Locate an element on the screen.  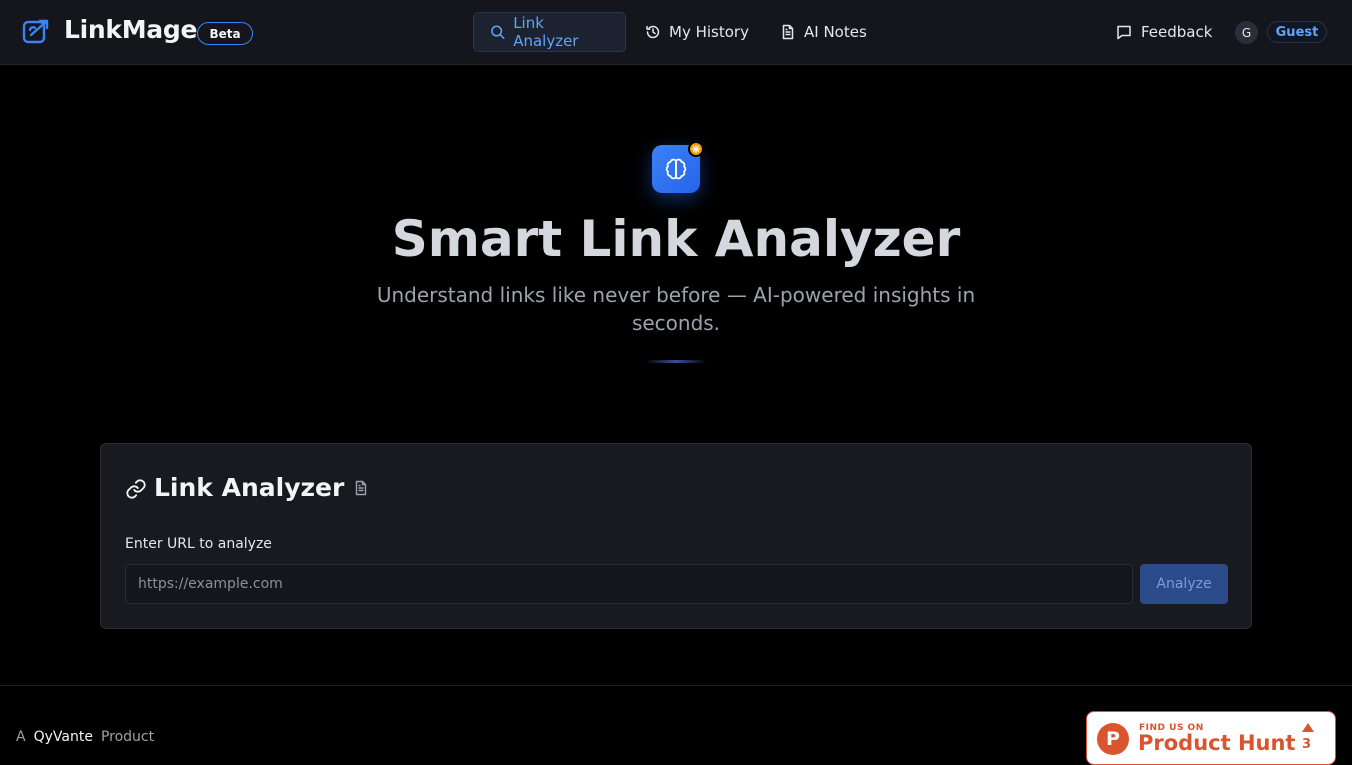
nav-link-analyzer-label: Link Analyzer is located at coordinates (546, 32).